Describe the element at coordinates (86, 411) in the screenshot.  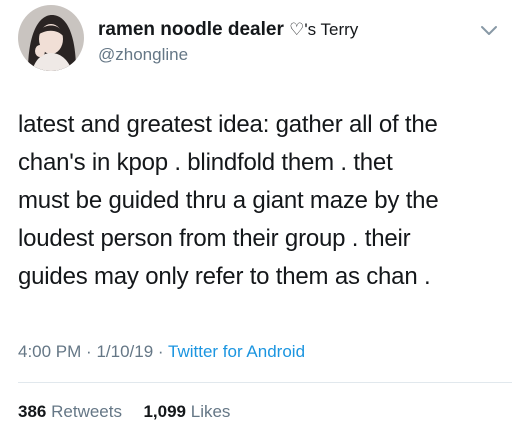
I see `retweets-label: Retweets` at that location.